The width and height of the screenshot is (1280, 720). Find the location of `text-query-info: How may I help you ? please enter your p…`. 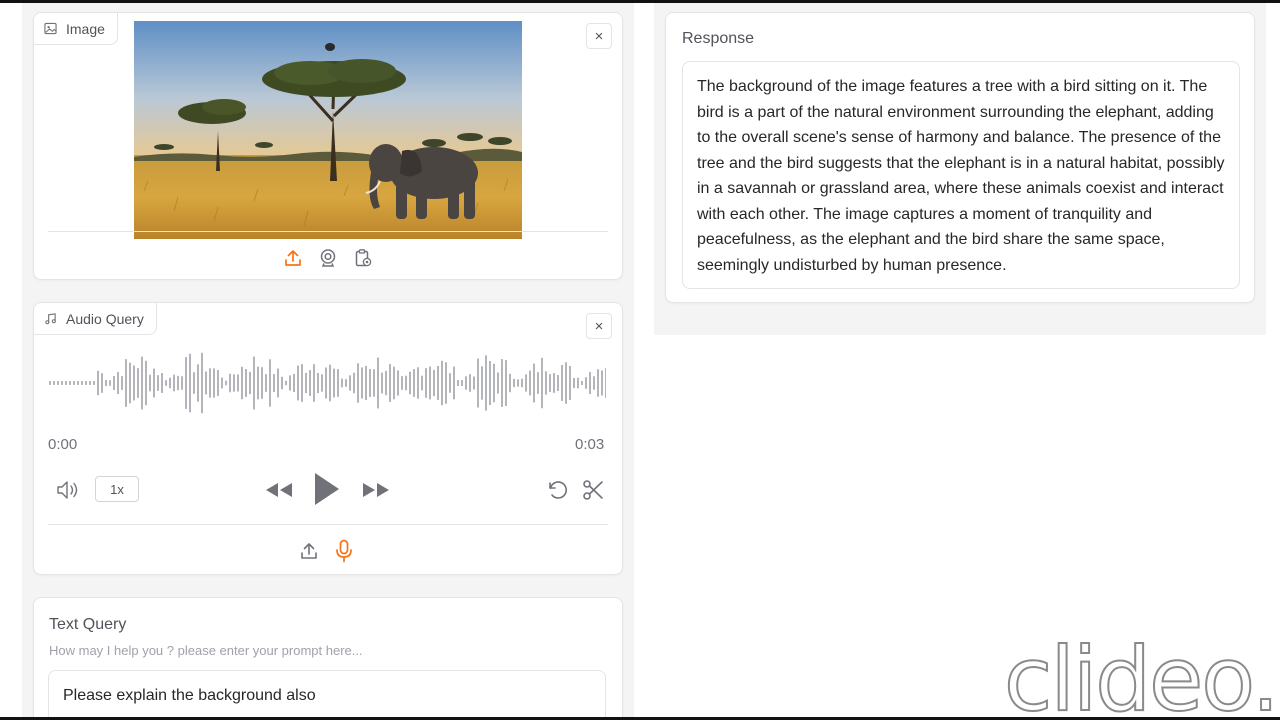

text-query-info: How may I help you ? please enter your p… is located at coordinates (206, 650).